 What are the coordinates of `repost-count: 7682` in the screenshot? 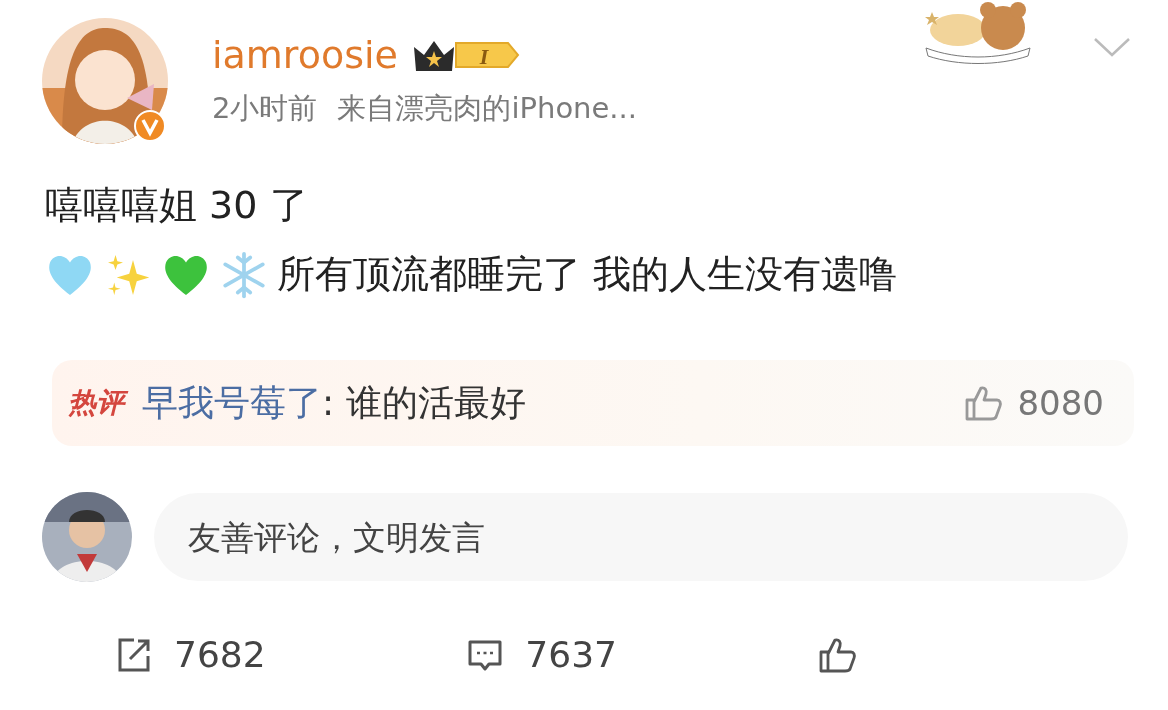 It's located at (220, 654).